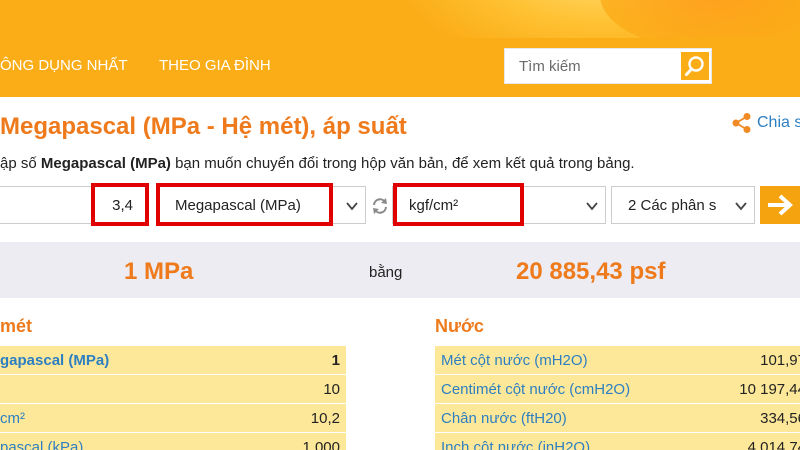  I want to click on share-icon, so click(741, 123).